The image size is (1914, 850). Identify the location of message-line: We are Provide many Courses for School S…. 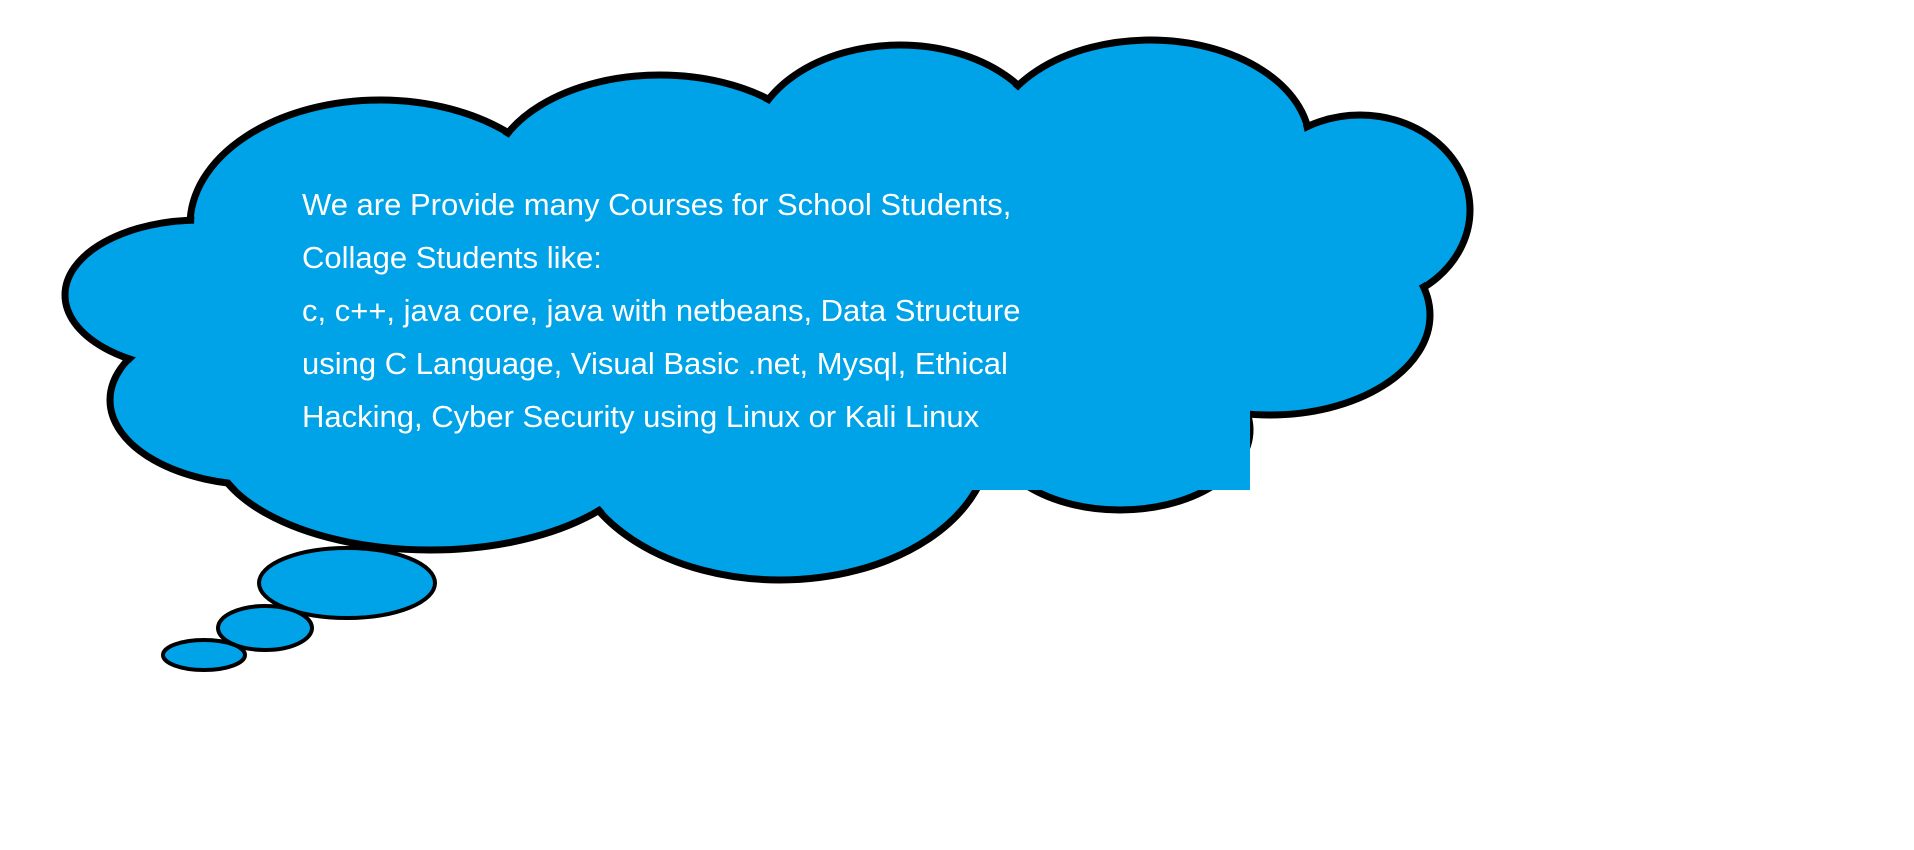
(657, 204).